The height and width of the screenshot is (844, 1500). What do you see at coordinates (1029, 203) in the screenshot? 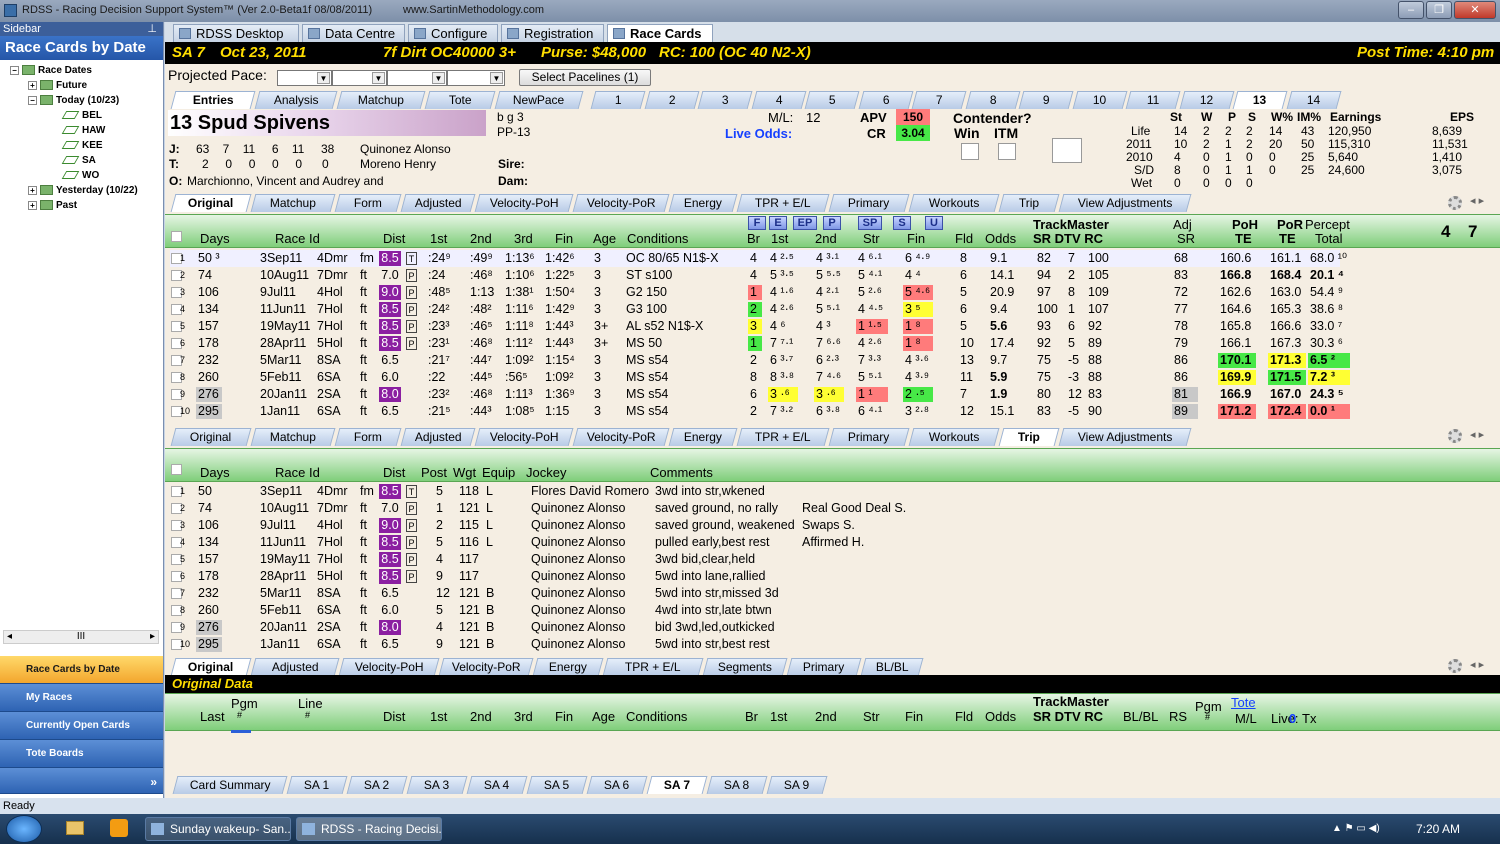
I see `tab-trip: Trip` at bounding box center [1029, 203].